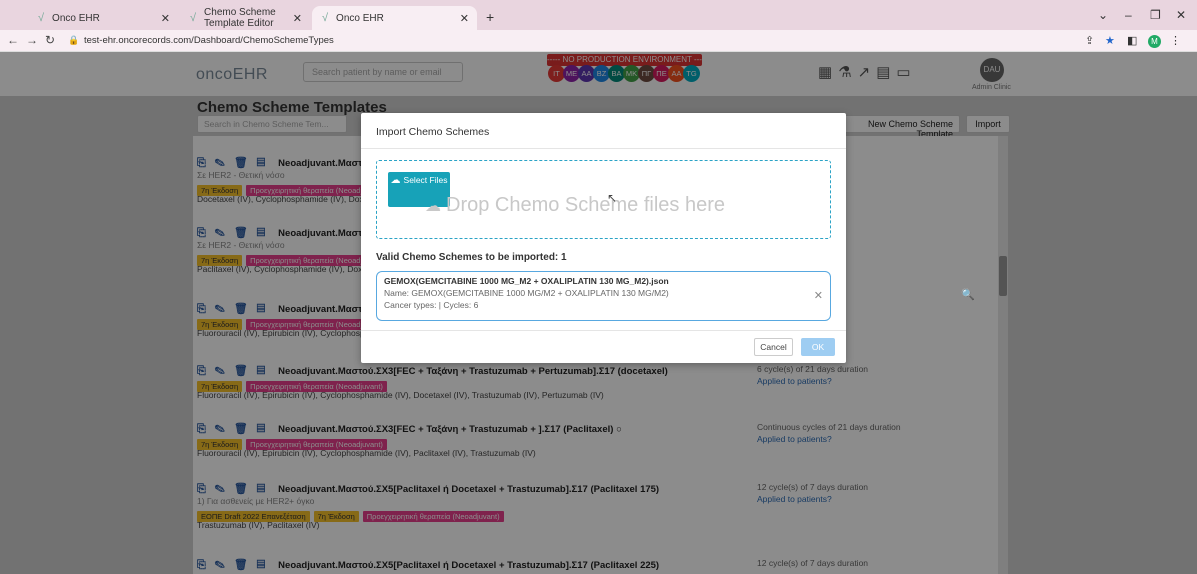  I want to click on zoom-cursor-icon: 🔍, so click(968, 295).